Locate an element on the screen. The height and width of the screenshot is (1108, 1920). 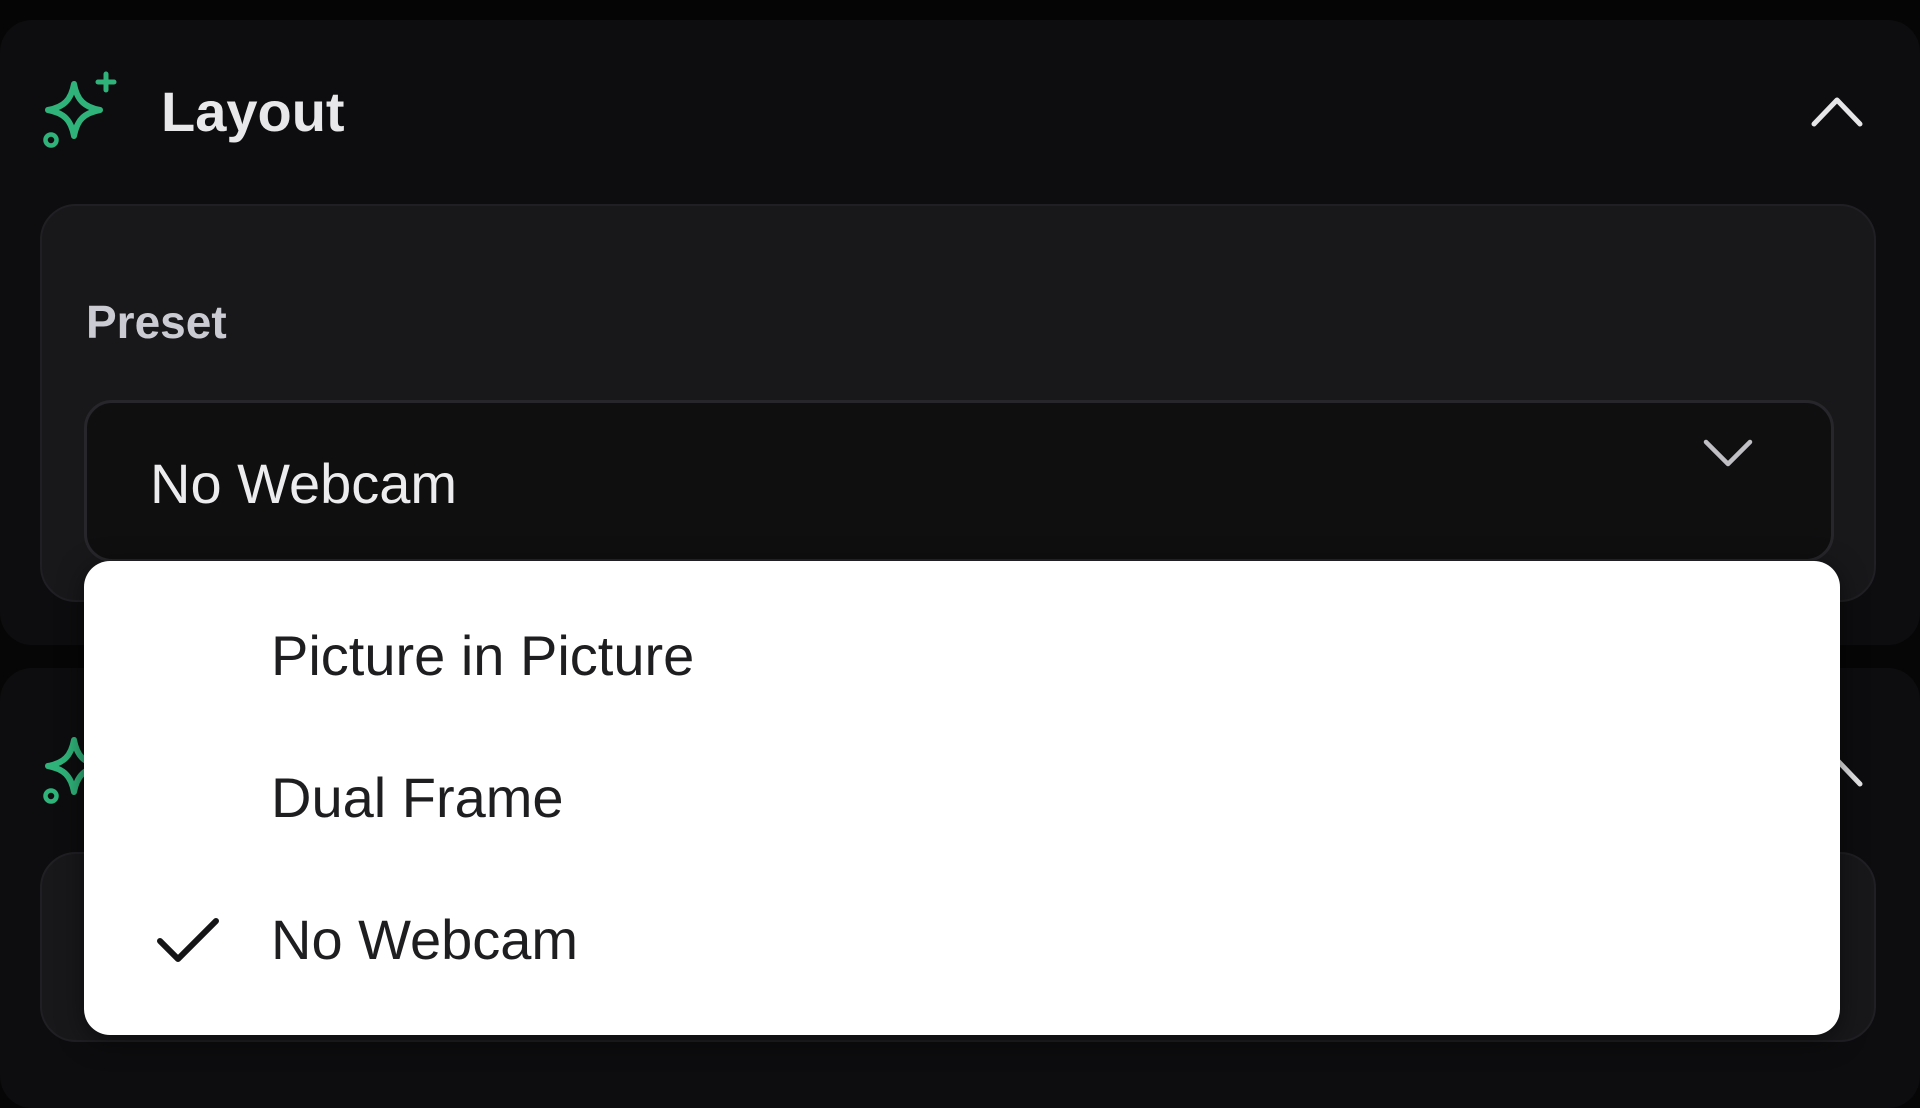
preset-select: No Webcam is located at coordinates (959, 481).